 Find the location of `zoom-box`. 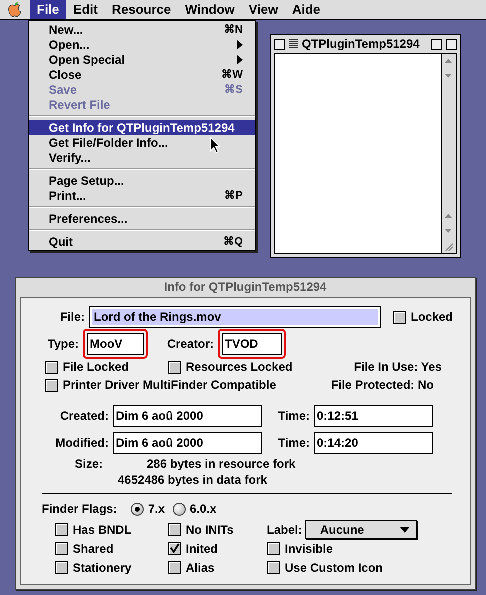

zoom-box is located at coordinates (436, 44).